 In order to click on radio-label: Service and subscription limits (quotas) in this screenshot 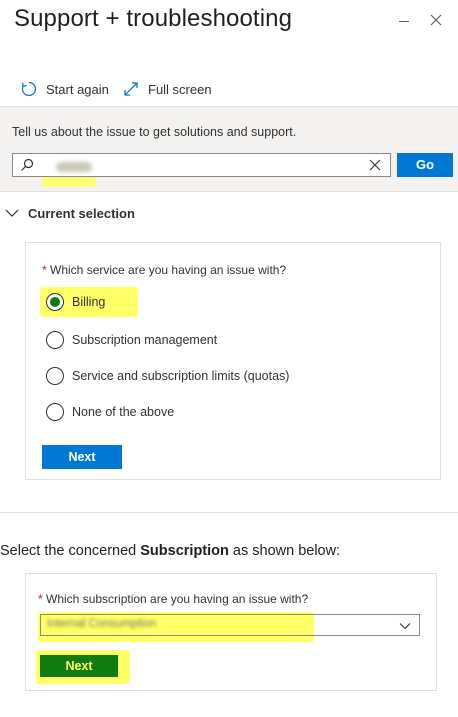, I will do `click(181, 376)`.